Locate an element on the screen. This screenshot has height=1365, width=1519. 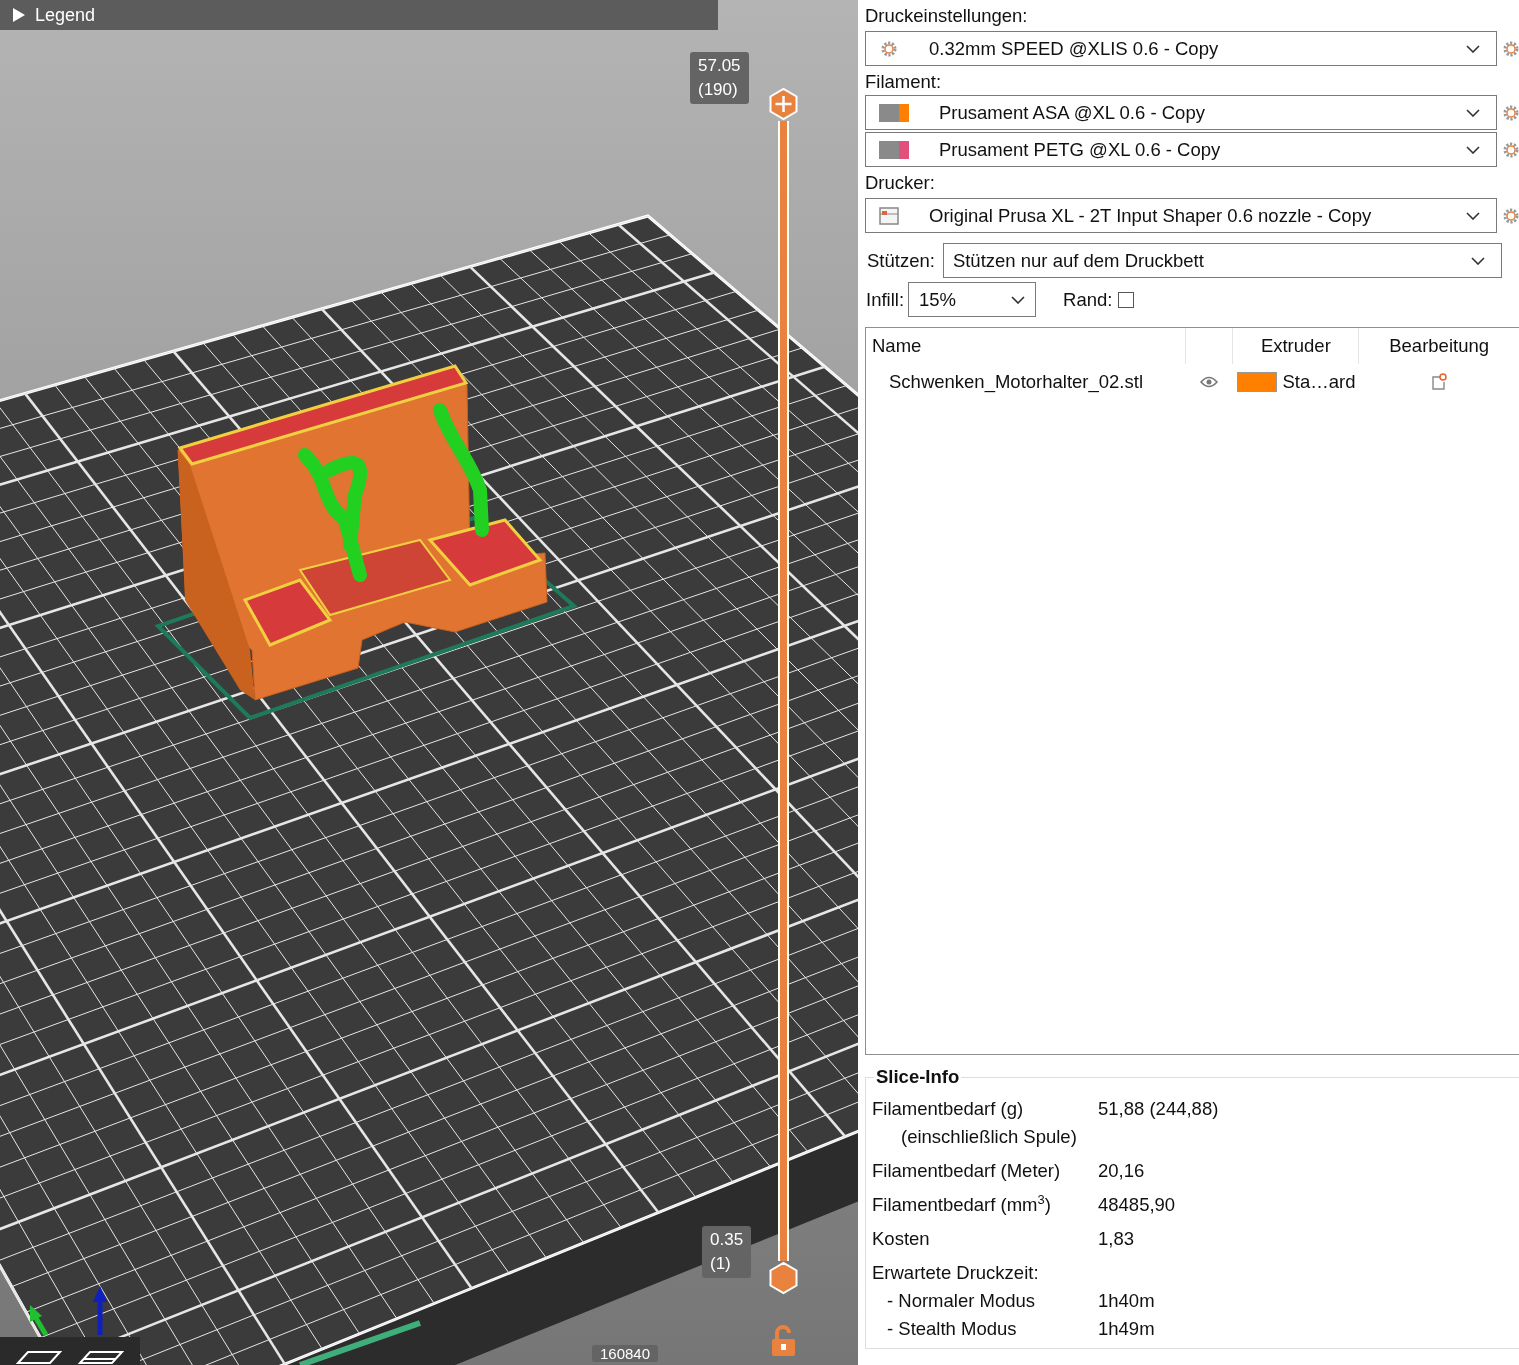
infill-dropdown: 15% is located at coordinates (972, 299).